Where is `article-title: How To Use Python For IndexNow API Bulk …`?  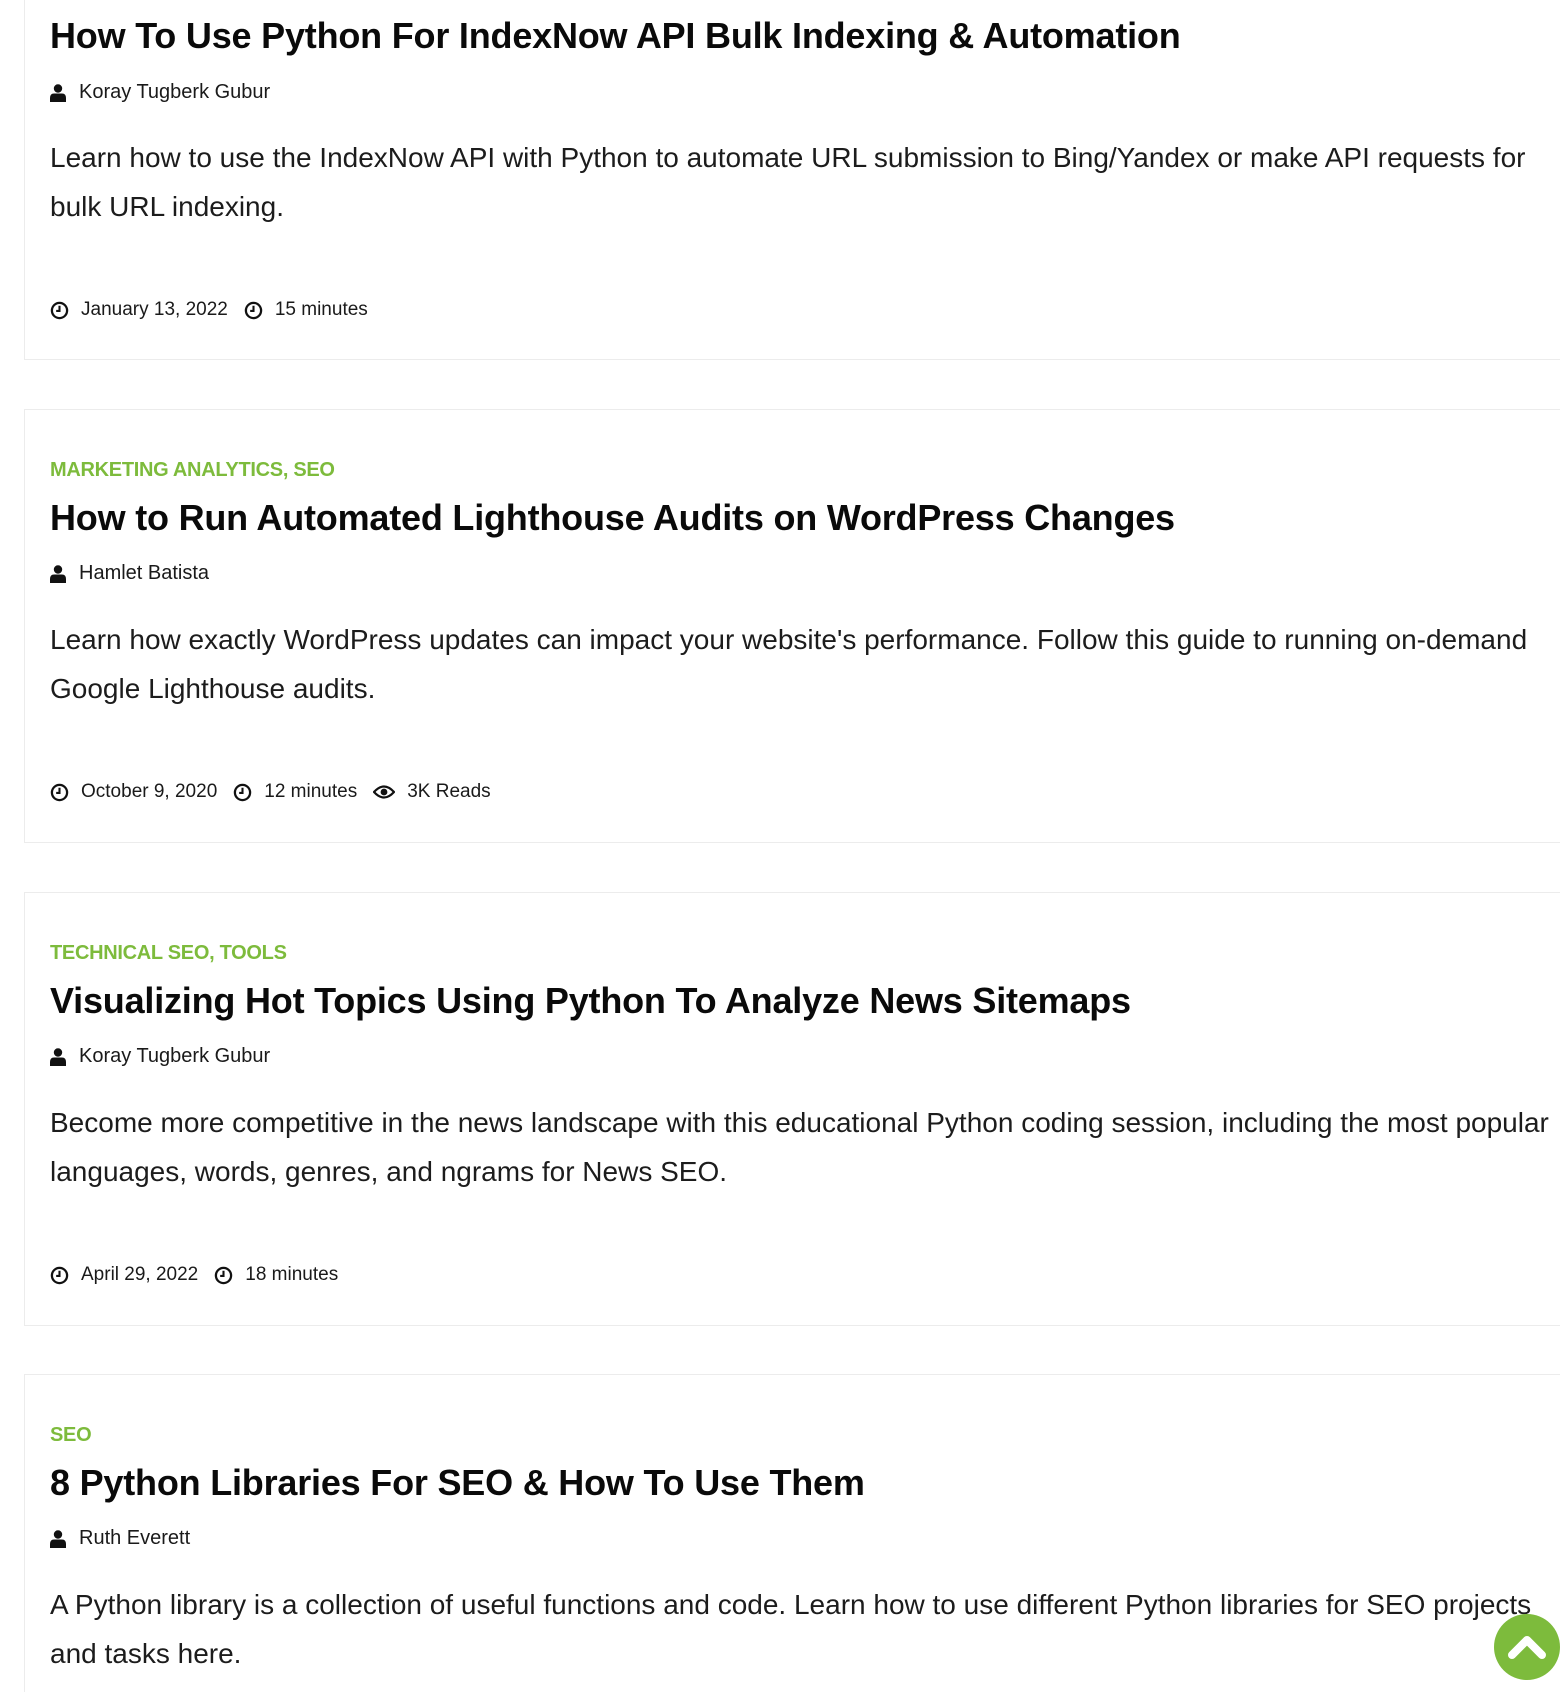 article-title: How To Use Python For IndexNow API Bulk … is located at coordinates (615, 36).